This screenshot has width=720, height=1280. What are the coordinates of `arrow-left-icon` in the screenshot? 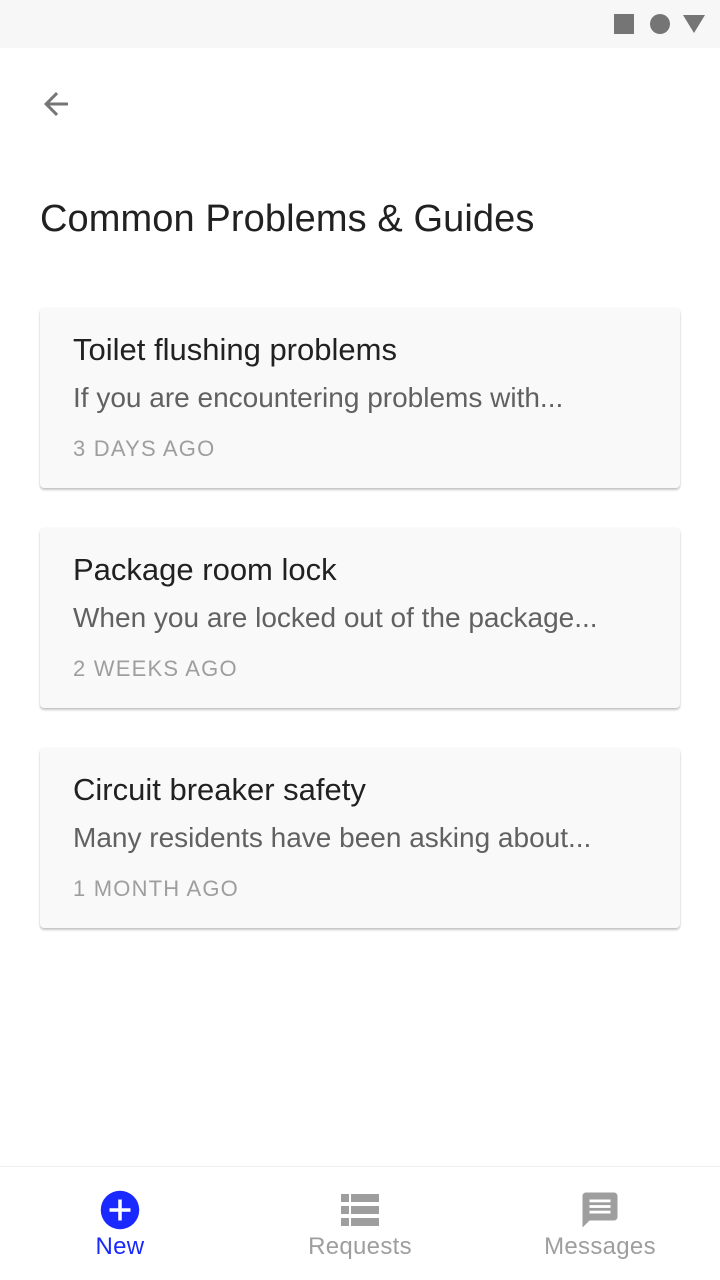 It's located at (56, 104).